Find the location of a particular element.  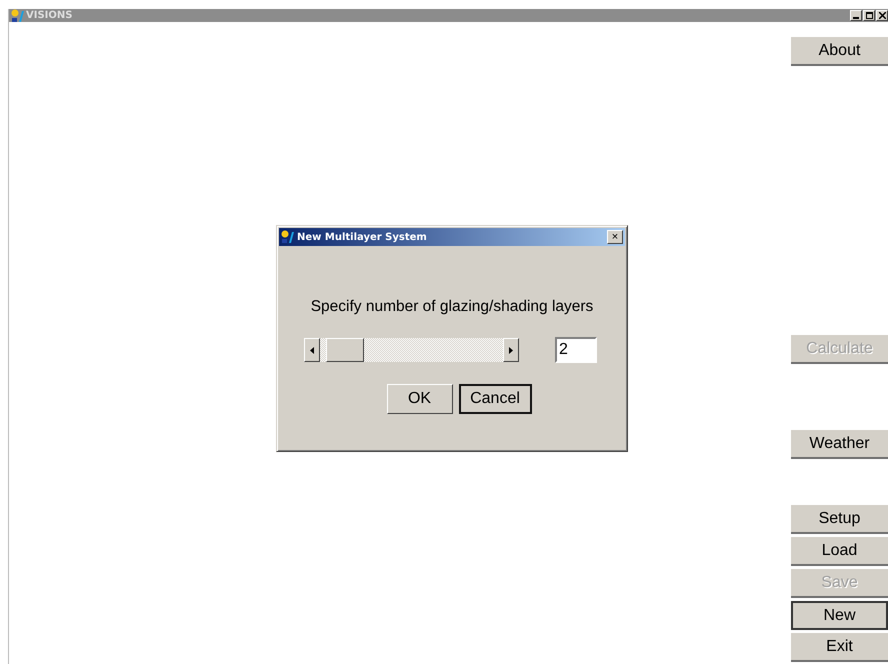

side-button: Weather is located at coordinates (839, 444).